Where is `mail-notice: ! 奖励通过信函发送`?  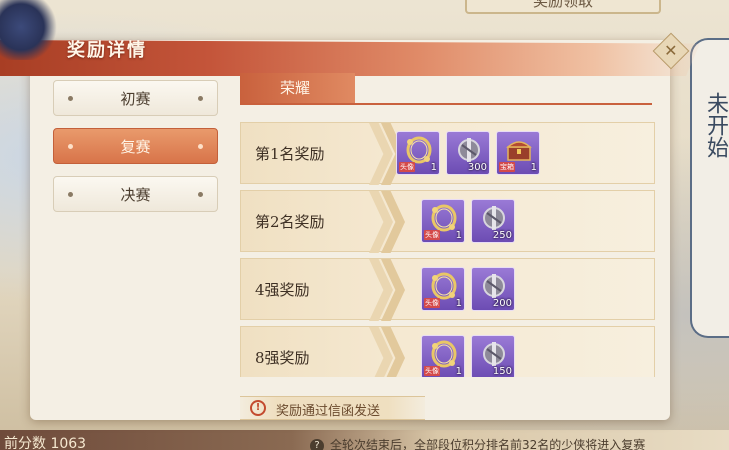
mail-notice: ! 奖励通过信函发送 is located at coordinates (332, 408).